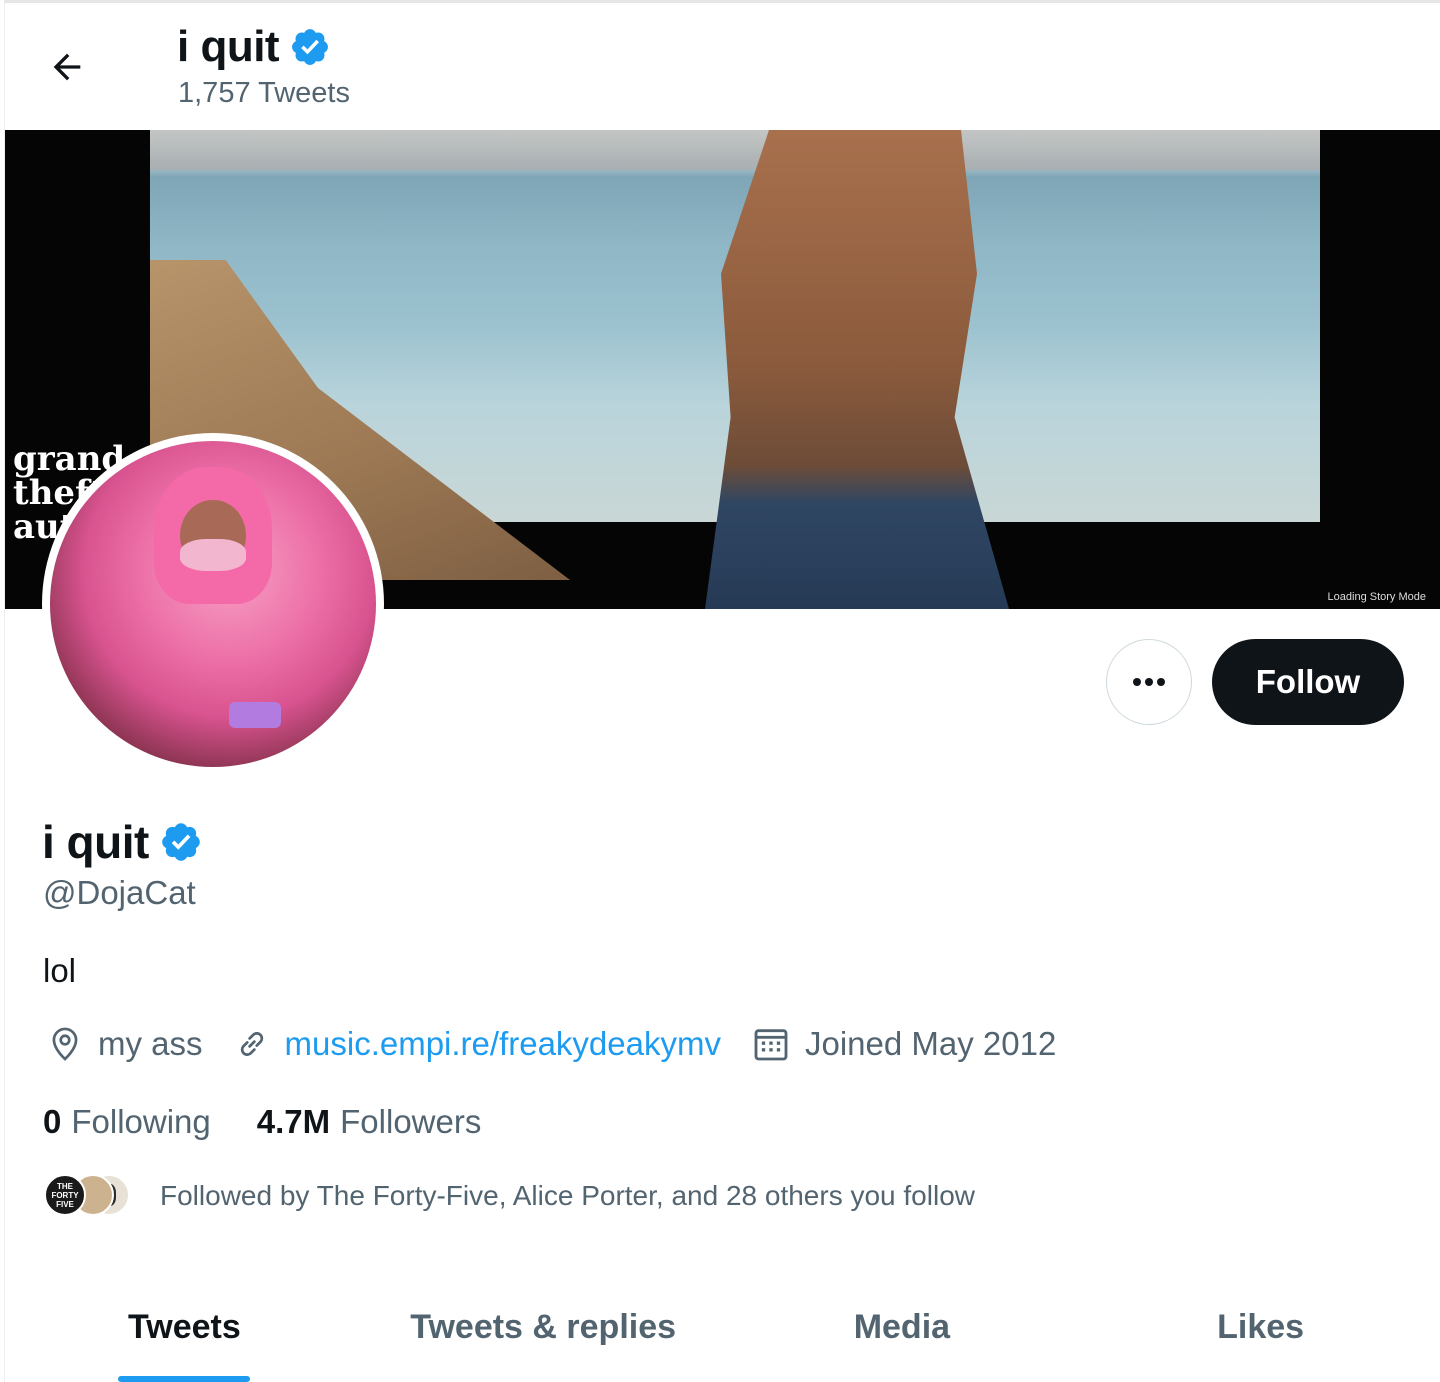 The image size is (1440, 1382). Describe the element at coordinates (255, 714) in the screenshot. I see `avatar-phone` at that location.